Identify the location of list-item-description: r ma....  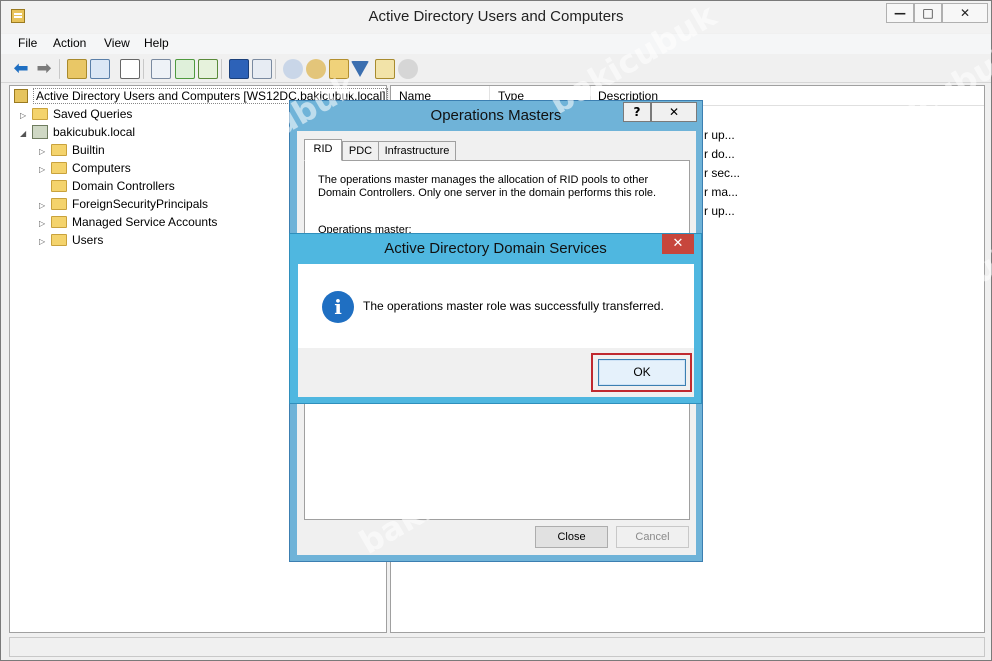
(721, 192).